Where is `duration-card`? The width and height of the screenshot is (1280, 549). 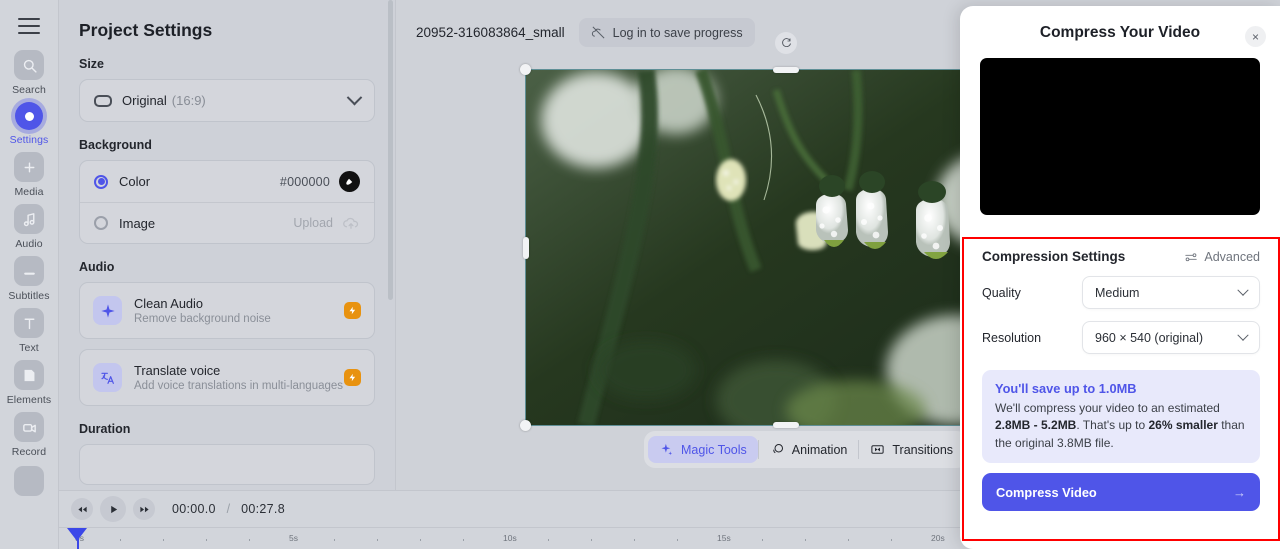 duration-card is located at coordinates (227, 464).